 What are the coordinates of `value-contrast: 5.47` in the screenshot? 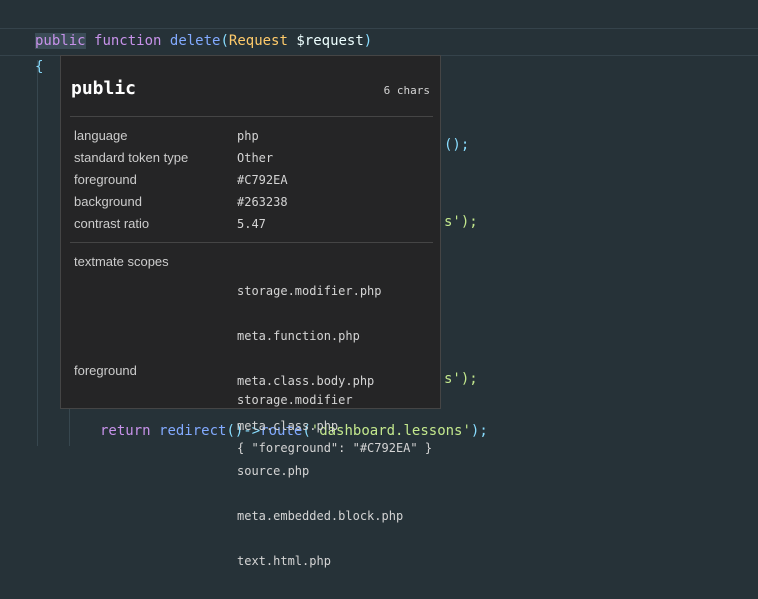 It's located at (251, 224).